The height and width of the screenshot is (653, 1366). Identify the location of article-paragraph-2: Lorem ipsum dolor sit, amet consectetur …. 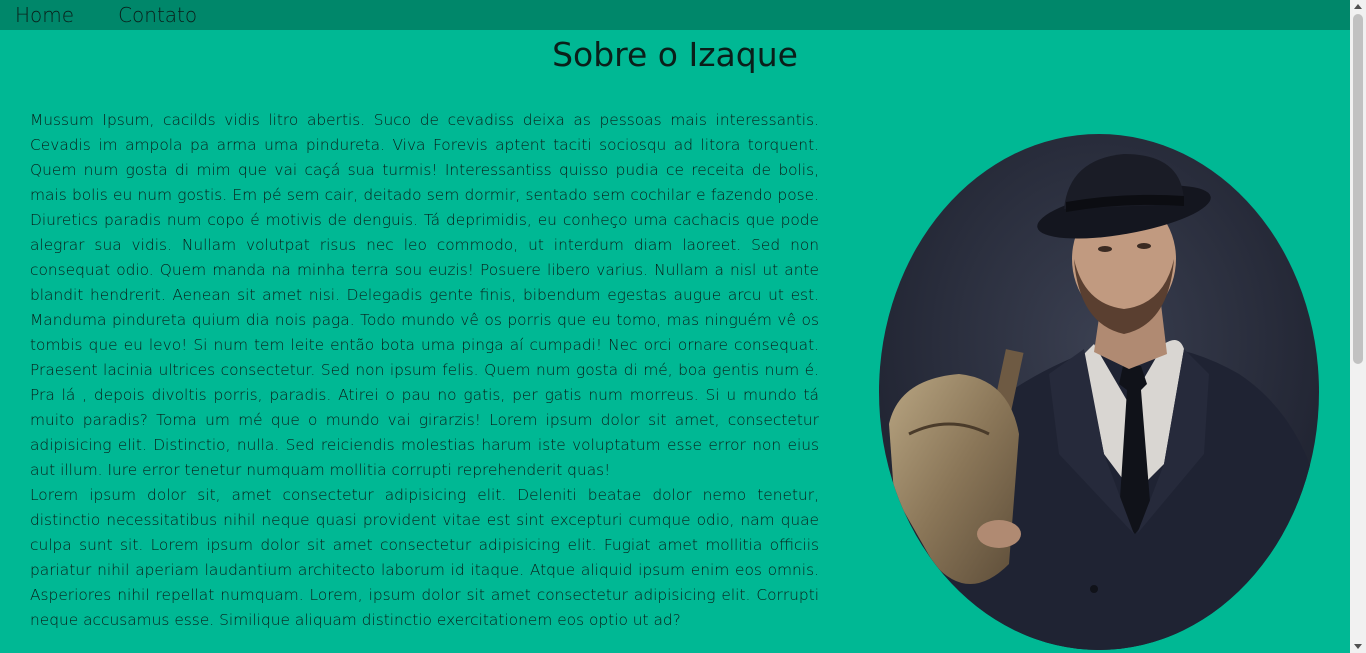
(424, 557).